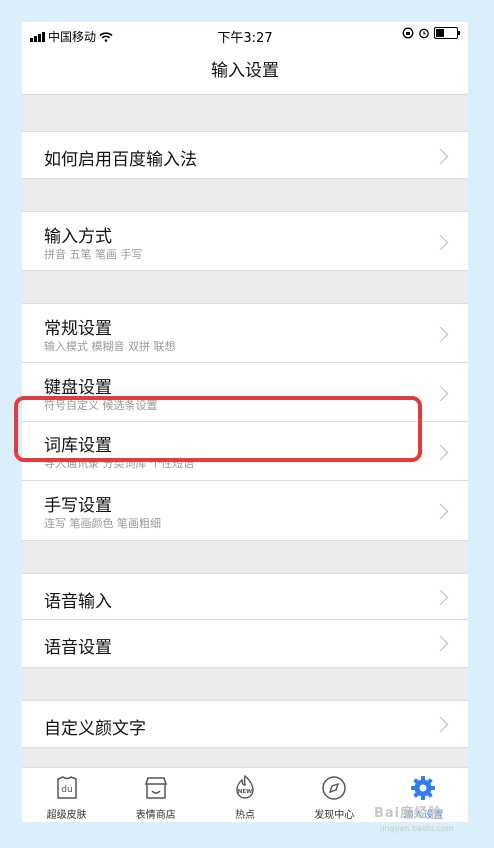 The height and width of the screenshot is (848, 494). Describe the element at coordinates (334, 815) in the screenshot. I see `tab-label: 发现中心` at that location.